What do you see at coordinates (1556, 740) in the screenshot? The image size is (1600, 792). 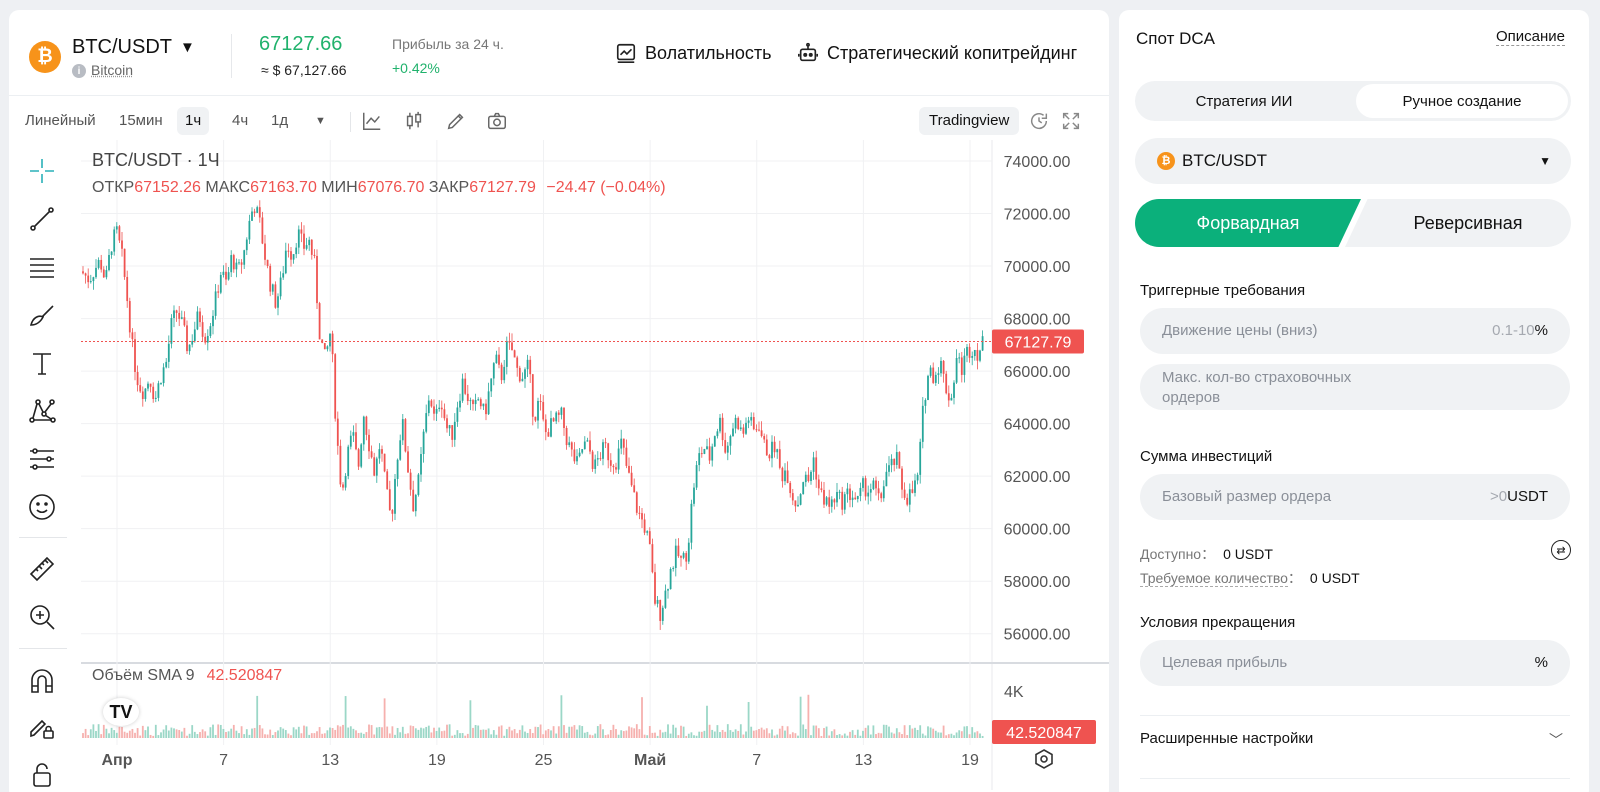 I see `chevron-down-icon: ﹀` at bounding box center [1556, 740].